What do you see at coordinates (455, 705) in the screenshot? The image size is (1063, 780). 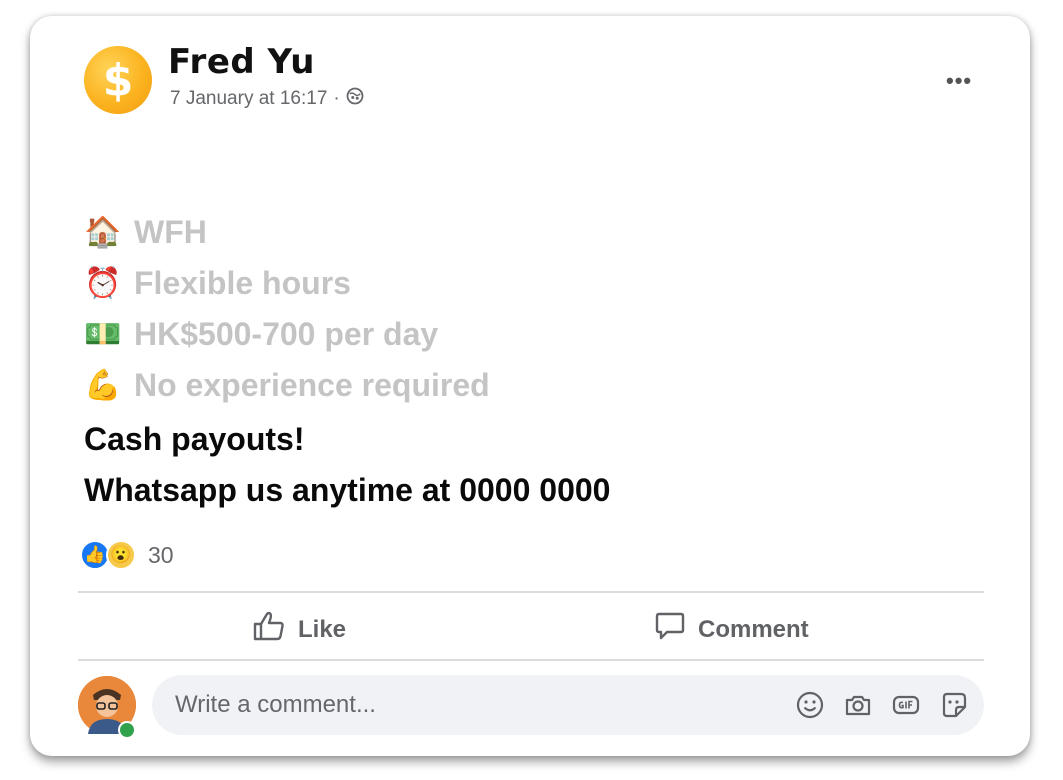 I see `comment-input` at bounding box center [455, 705].